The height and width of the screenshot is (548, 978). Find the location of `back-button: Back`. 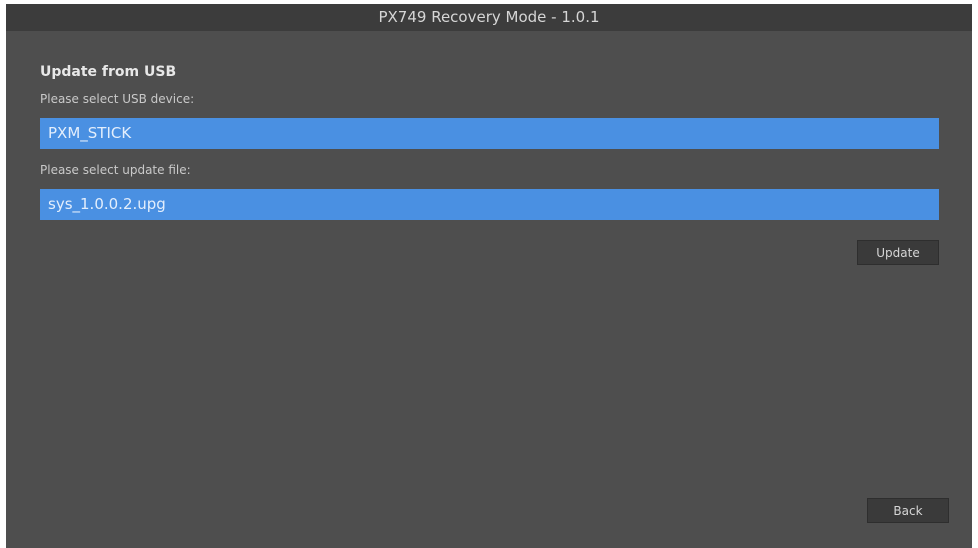

back-button: Back is located at coordinates (908, 510).